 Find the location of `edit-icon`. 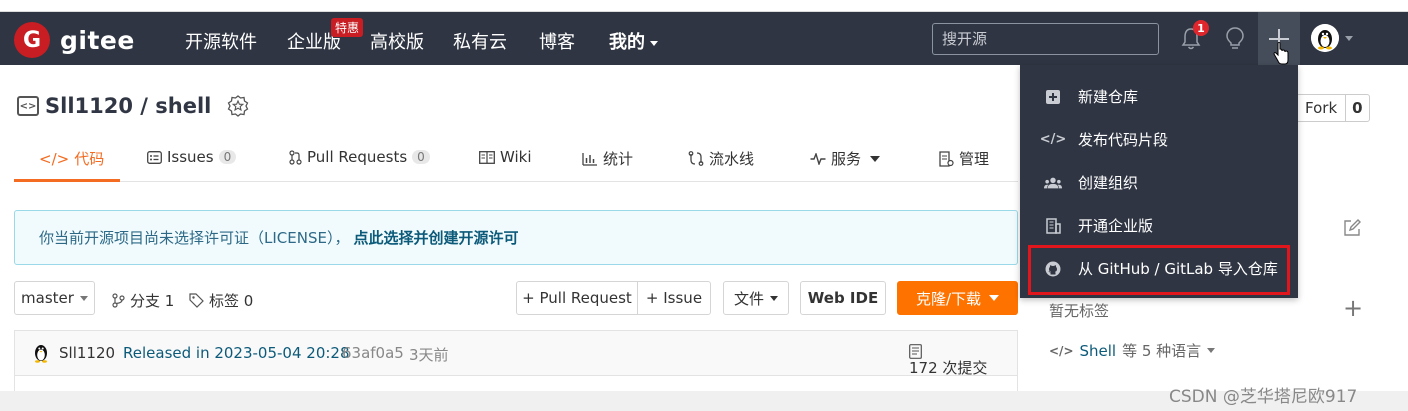

edit-icon is located at coordinates (1352, 228).